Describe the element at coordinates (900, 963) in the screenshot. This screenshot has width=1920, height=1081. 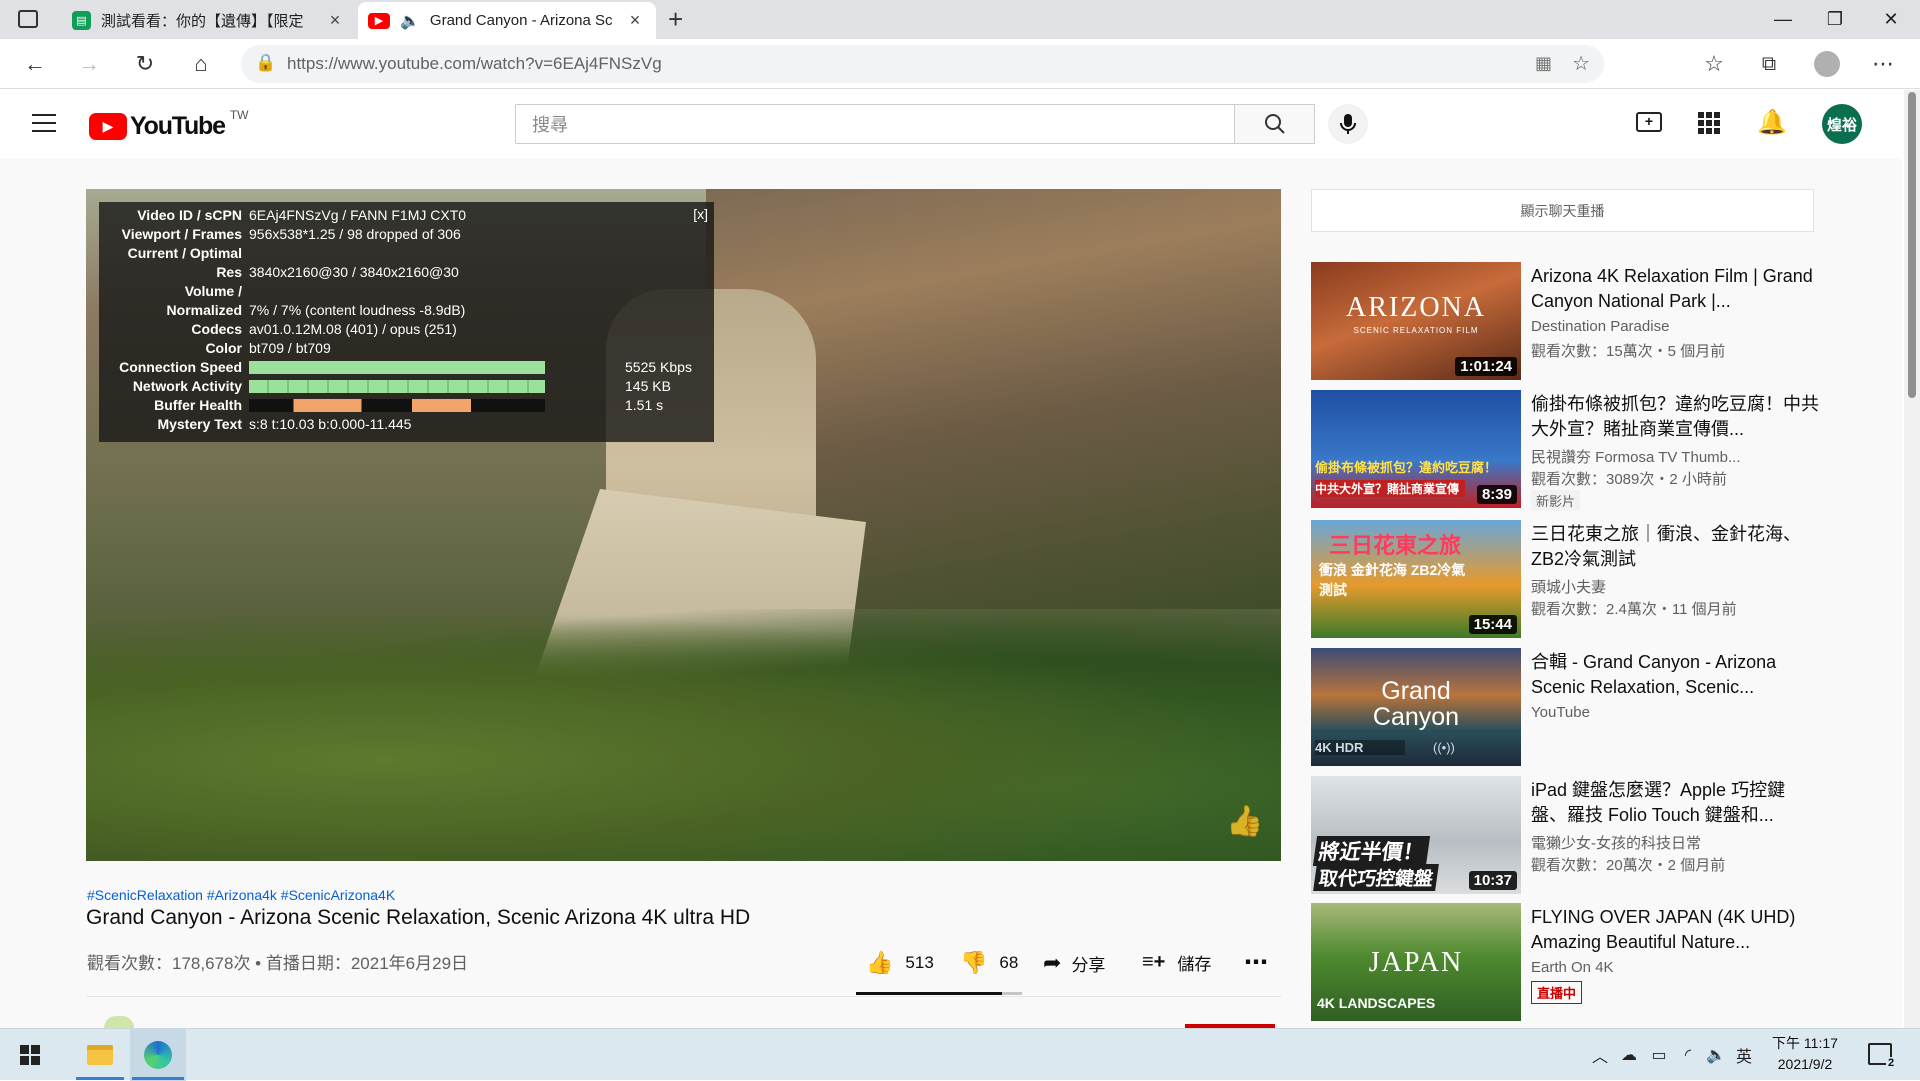
I see `like-button: 👍 513` at that location.